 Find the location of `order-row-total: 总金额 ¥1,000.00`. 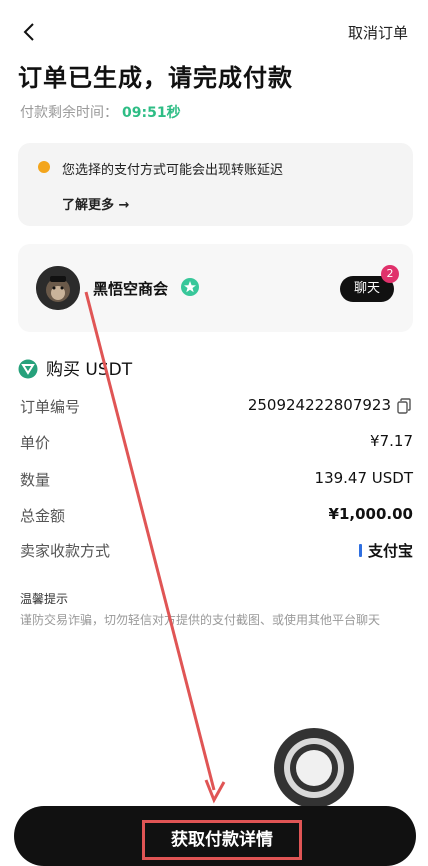

order-row-total: 总金额 ¥1,000.00 is located at coordinates (216, 515).